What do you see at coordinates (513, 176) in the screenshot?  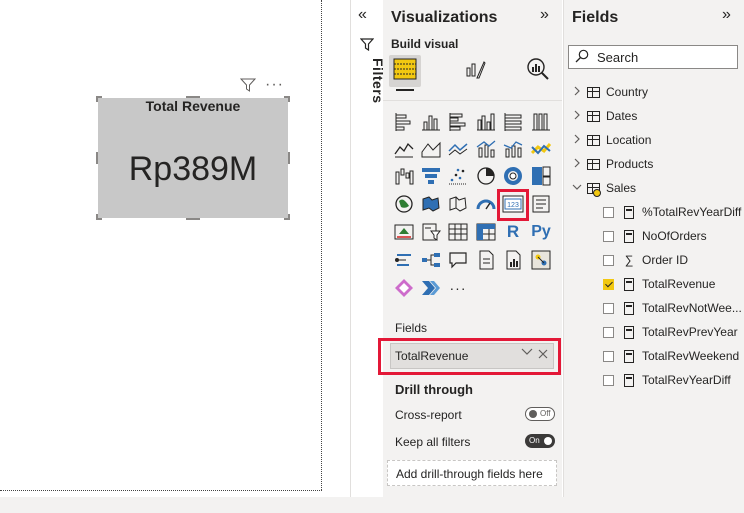 I see `donut-chart-icon` at bounding box center [513, 176].